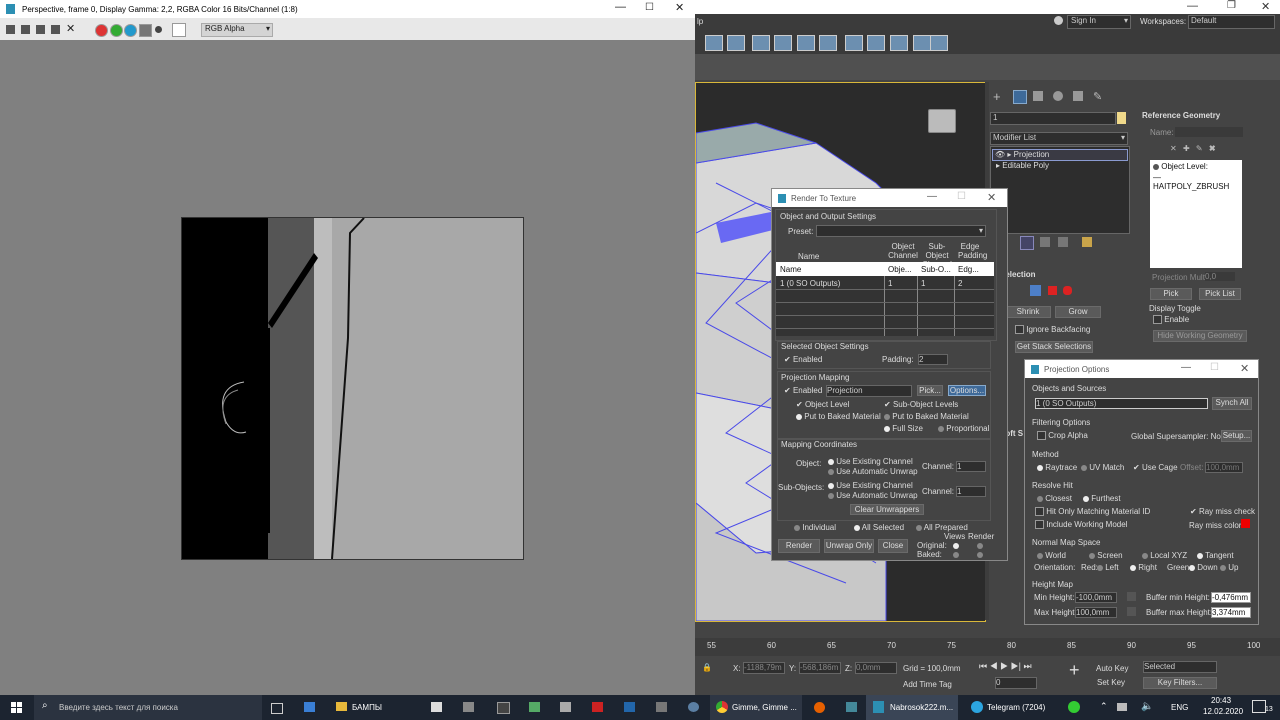  I want to click on fb-close-button: ✕, so click(679, 7).